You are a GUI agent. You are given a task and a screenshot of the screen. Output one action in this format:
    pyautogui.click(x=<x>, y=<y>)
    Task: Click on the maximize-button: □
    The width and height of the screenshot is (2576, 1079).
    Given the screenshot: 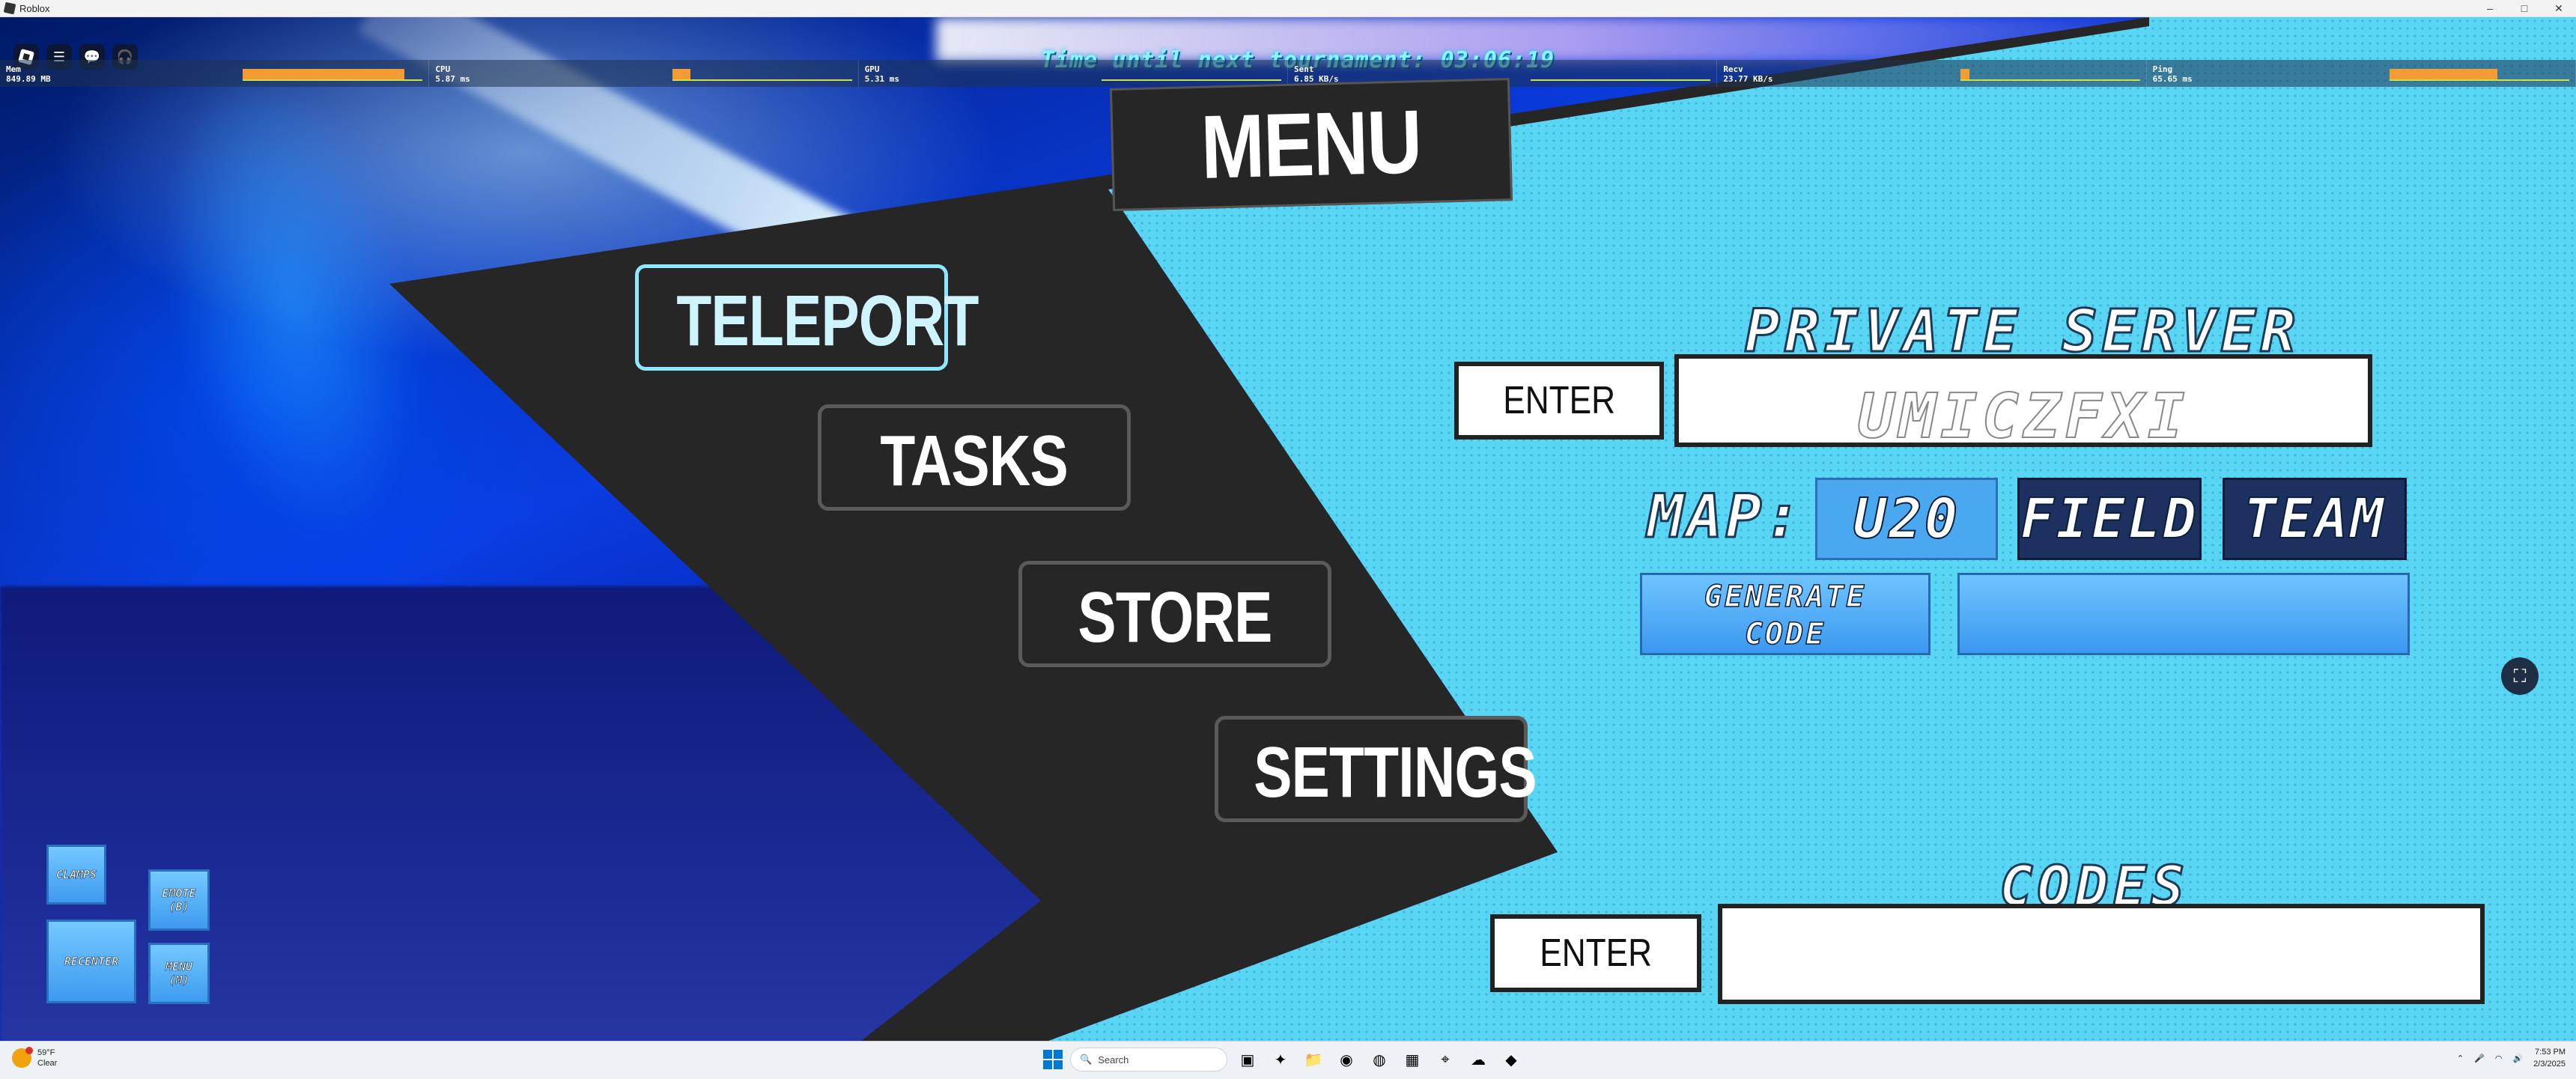 What is the action you would take?
    pyautogui.click(x=2524, y=8)
    